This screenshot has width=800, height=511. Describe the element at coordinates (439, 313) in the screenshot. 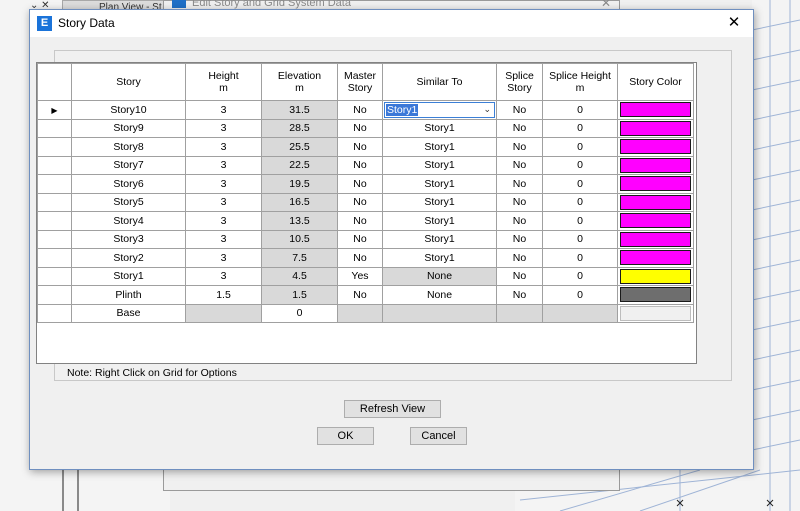

I see `similar-to-cell` at that location.